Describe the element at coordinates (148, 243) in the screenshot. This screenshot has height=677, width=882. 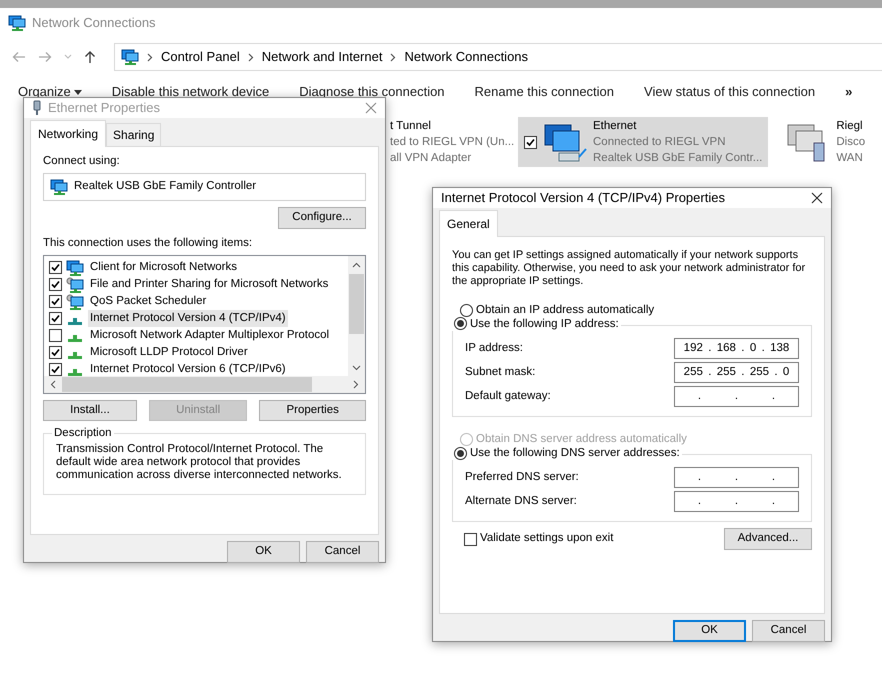
I see `field-label: This connection uses the following items:` at that location.